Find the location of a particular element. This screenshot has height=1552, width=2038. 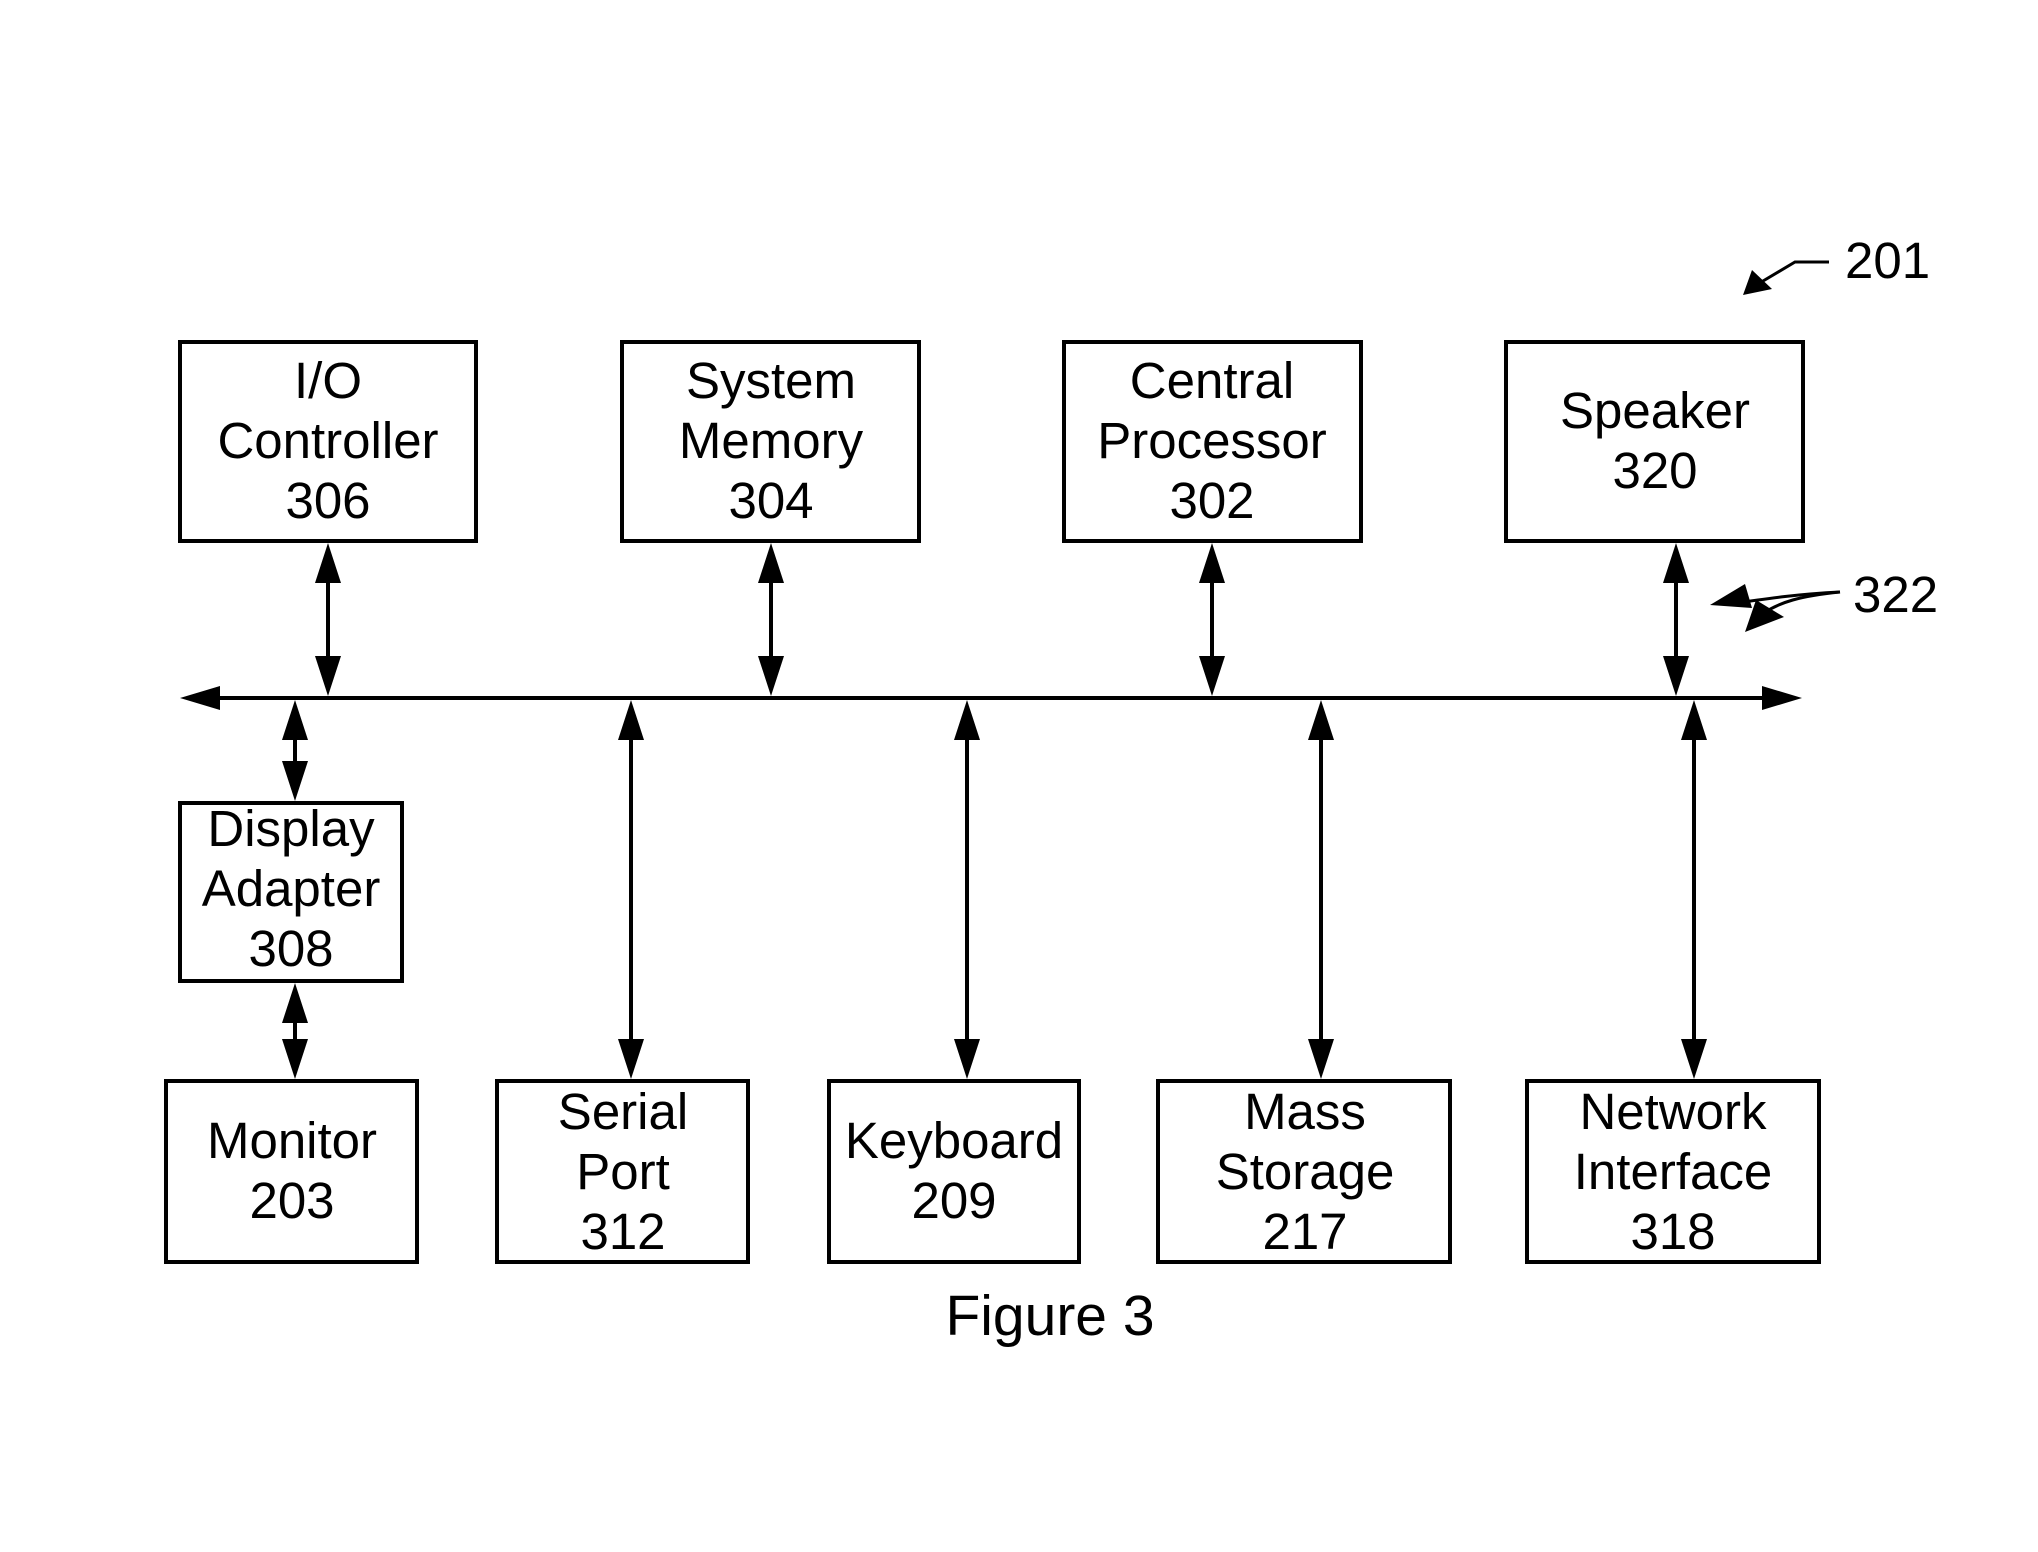

bus-left-arrowhead is located at coordinates (200, 698).